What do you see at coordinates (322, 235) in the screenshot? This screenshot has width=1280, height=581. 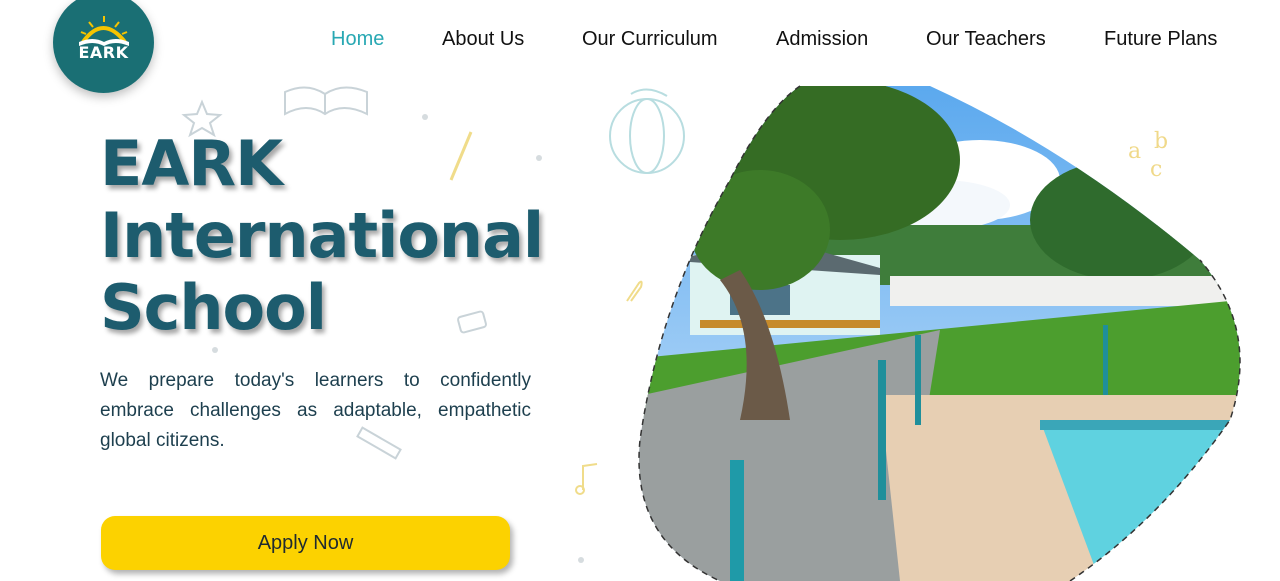 I see `hero-title-line: International` at bounding box center [322, 235].